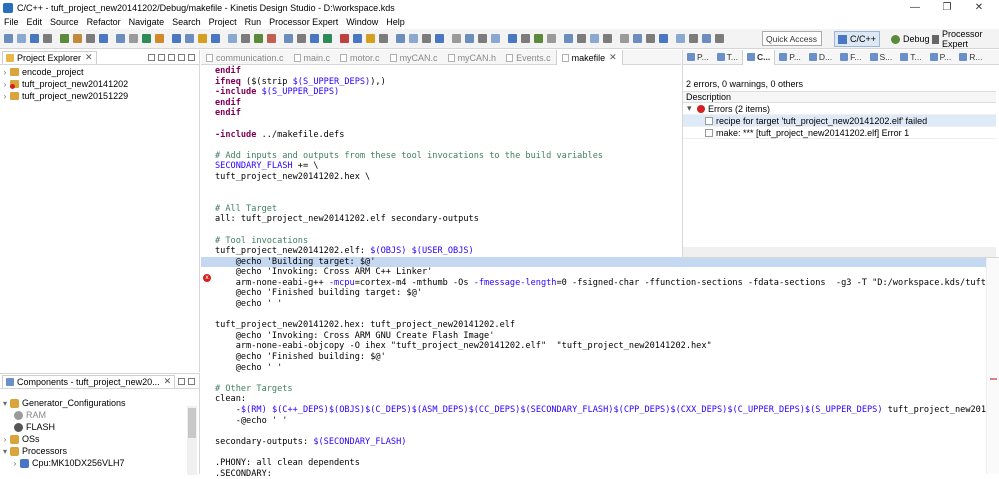  Describe the element at coordinates (253, 22) in the screenshot. I see `menu-run: Run` at that location.